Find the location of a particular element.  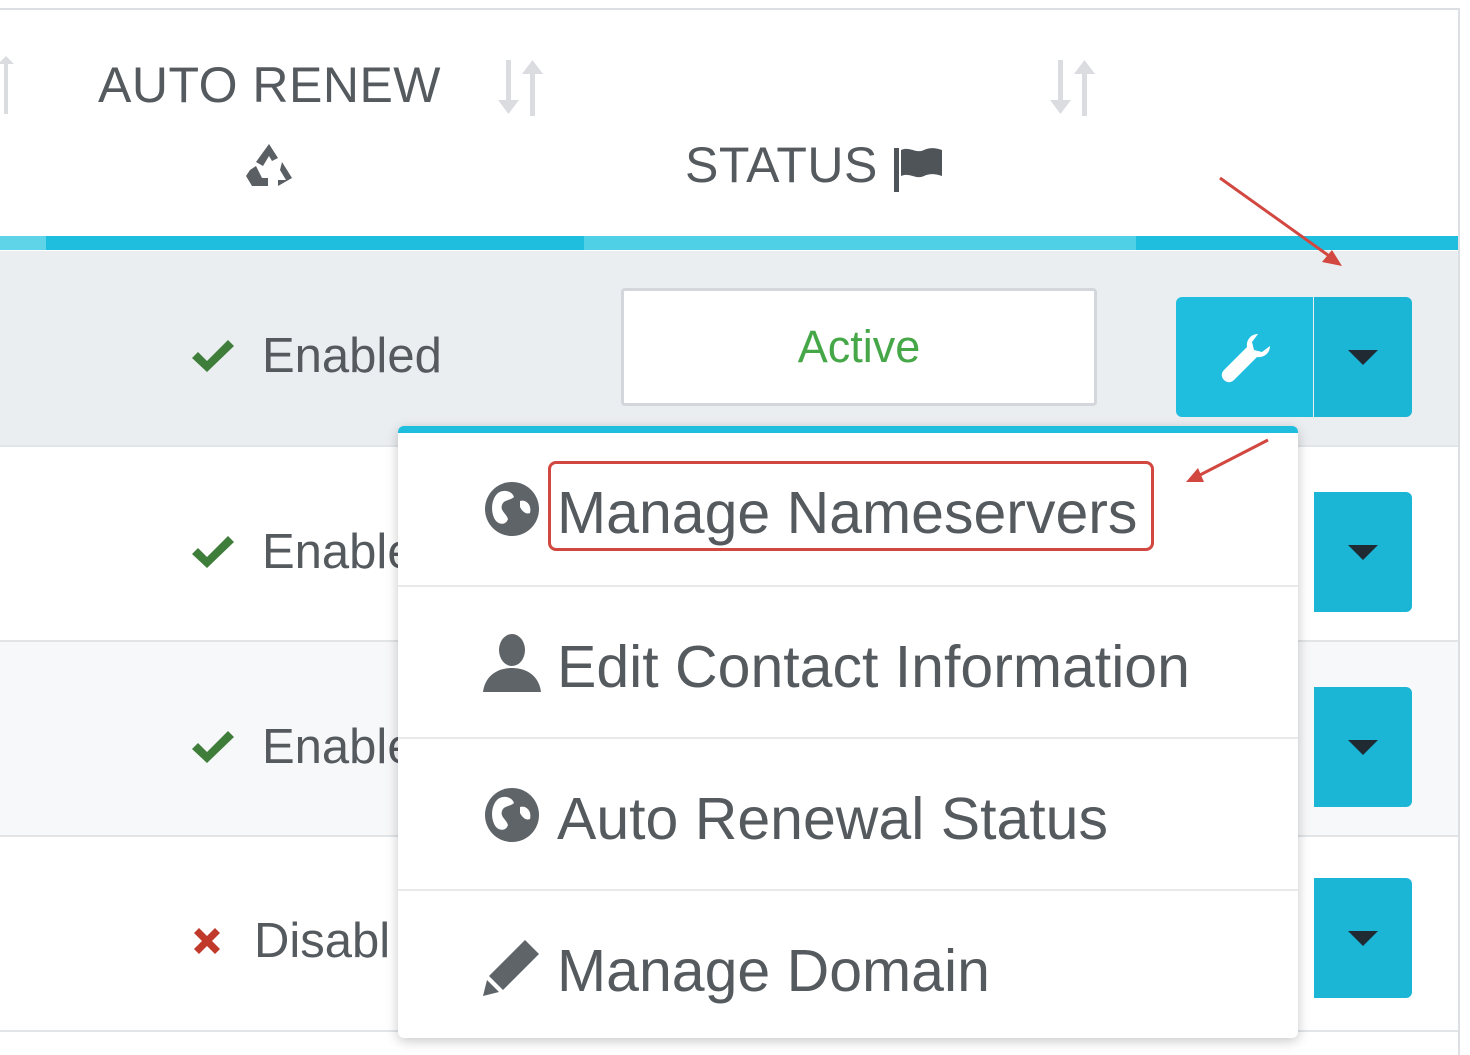

pencil-icon is located at coordinates (512, 967).